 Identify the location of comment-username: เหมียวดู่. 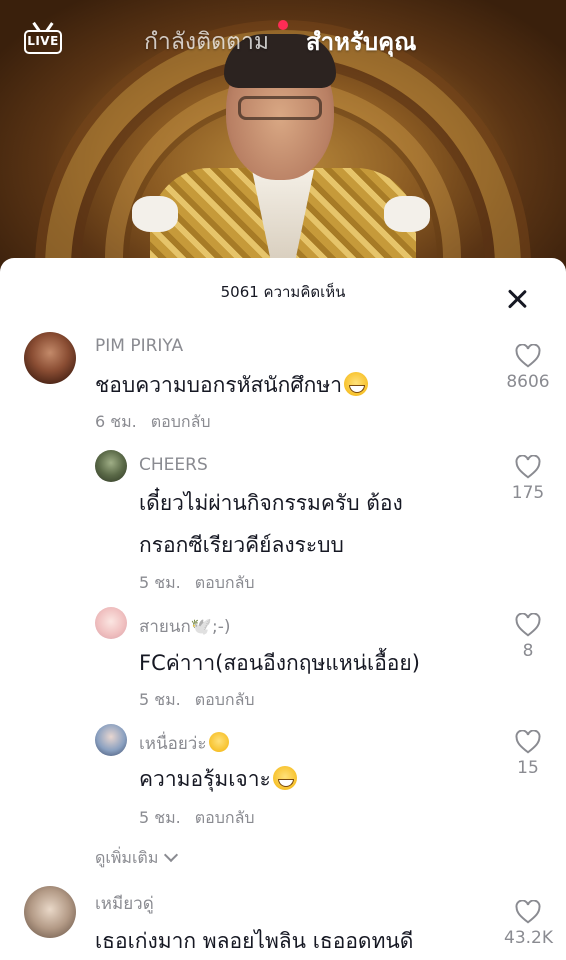
(124, 903).